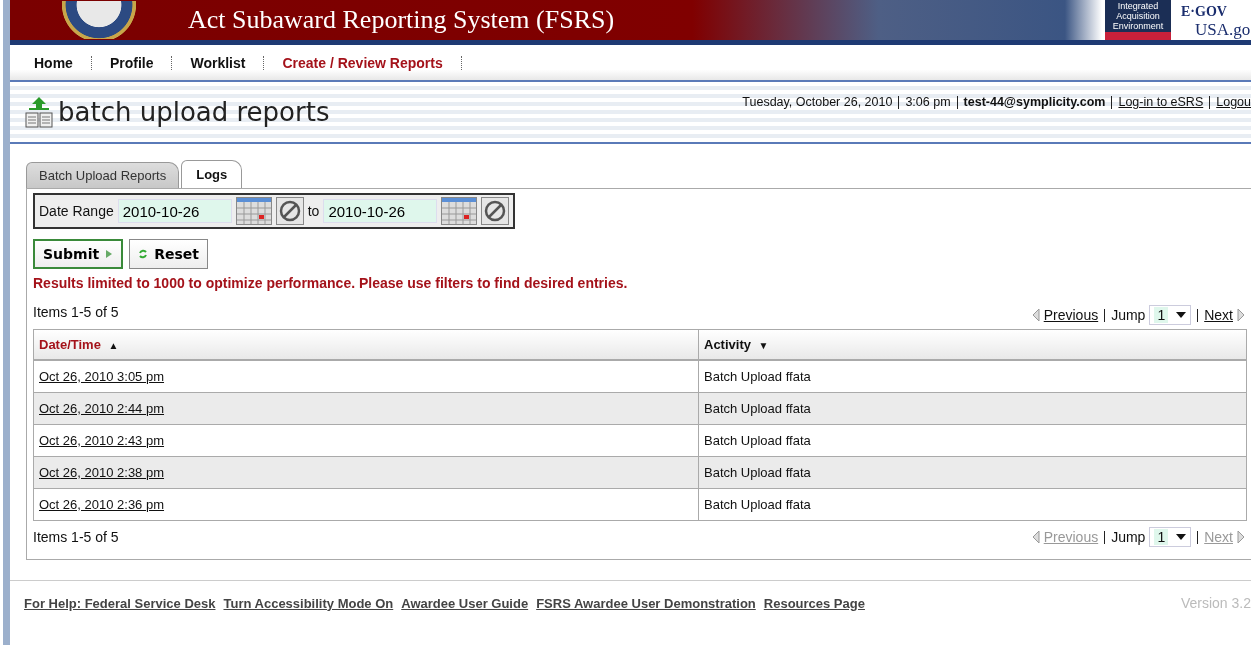 The width and height of the screenshot is (1251, 645). I want to click on nav-link: Worklist, so click(218, 62).